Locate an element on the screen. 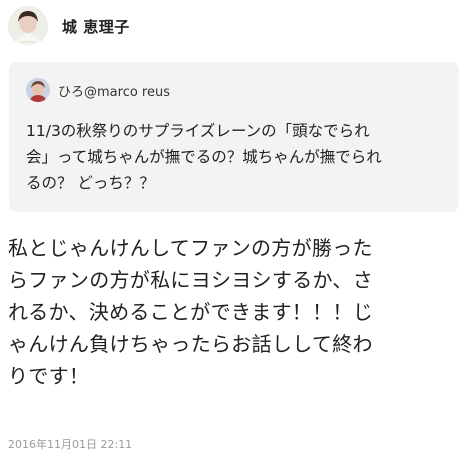 This screenshot has width=467, height=460. quoted-user-avatar-image is located at coordinates (38, 90).